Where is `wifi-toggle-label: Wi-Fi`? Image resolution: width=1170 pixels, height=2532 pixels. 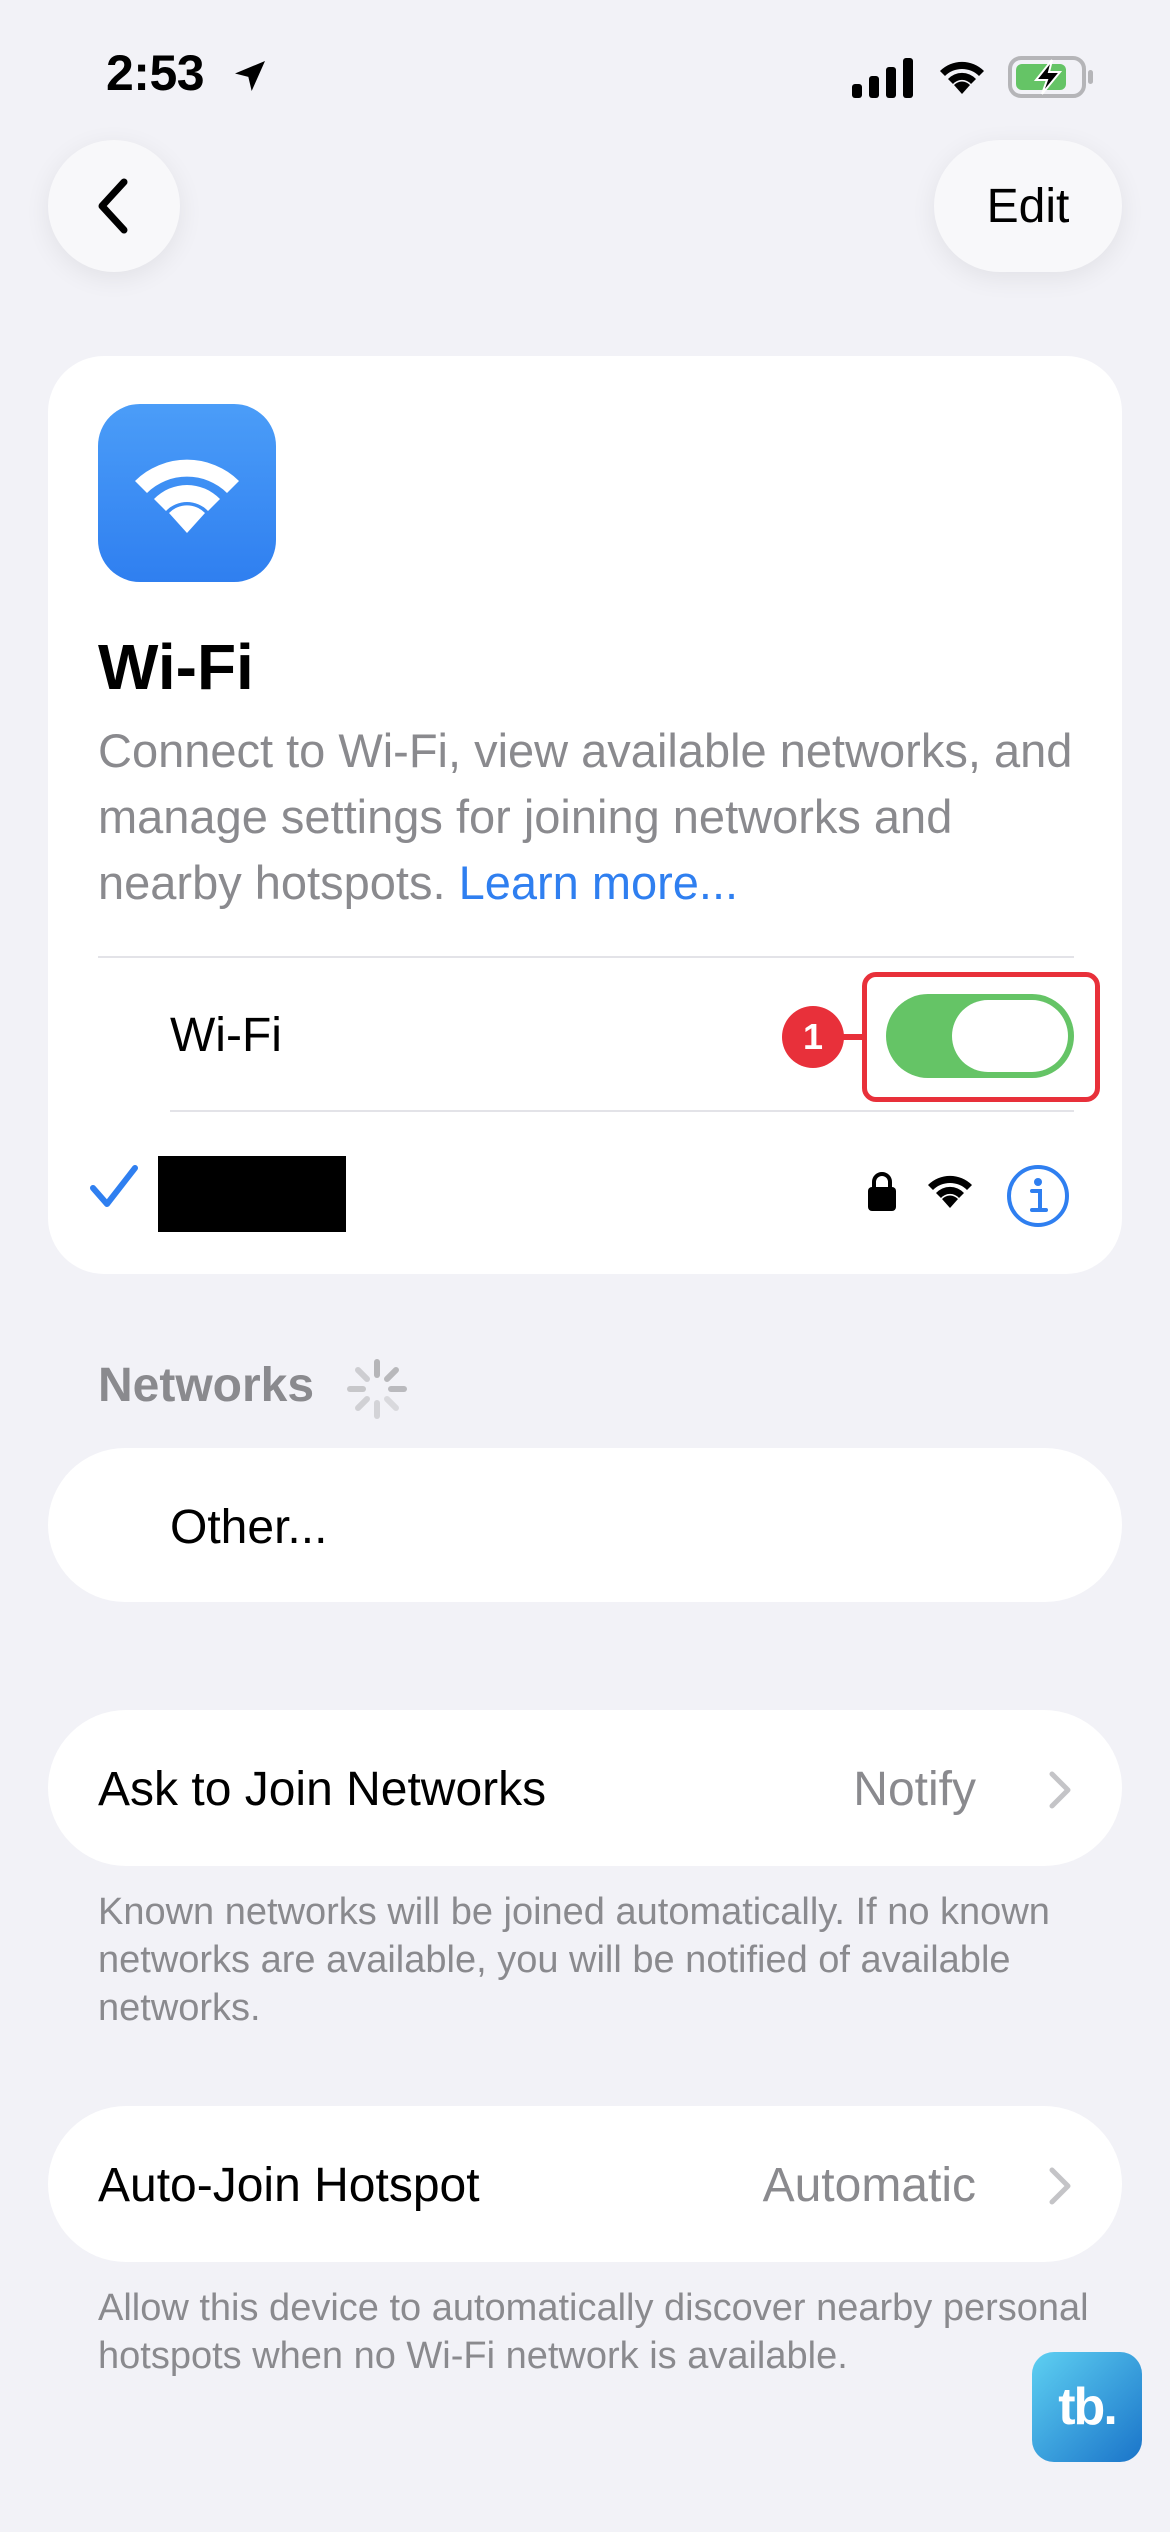
wifi-toggle-label: Wi-Fi is located at coordinates (226, 1035).